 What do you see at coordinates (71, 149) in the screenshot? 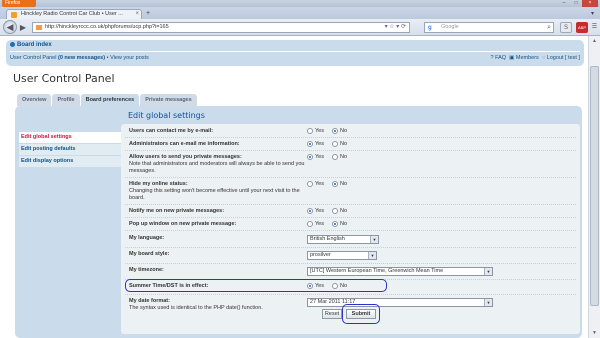
I see `menu-edit-posting-defaults: Edit posting defaults` at bounding box center [71, 149].